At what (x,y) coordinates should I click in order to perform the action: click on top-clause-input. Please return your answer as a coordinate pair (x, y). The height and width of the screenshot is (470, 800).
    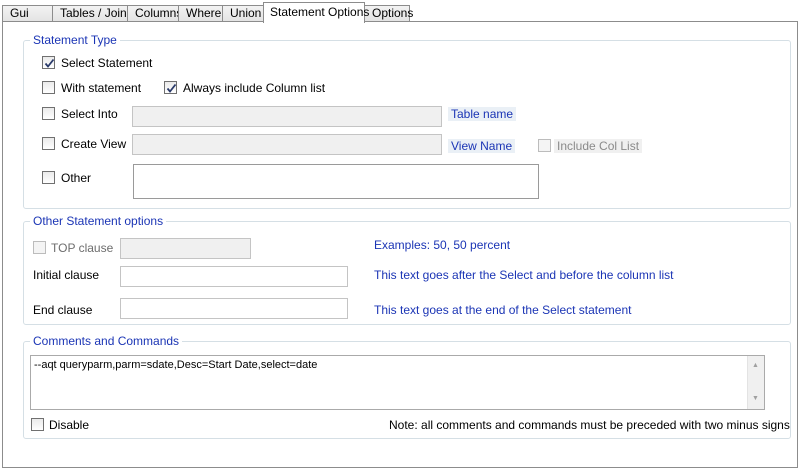
    Looking at the image, I should click on (185, 248).